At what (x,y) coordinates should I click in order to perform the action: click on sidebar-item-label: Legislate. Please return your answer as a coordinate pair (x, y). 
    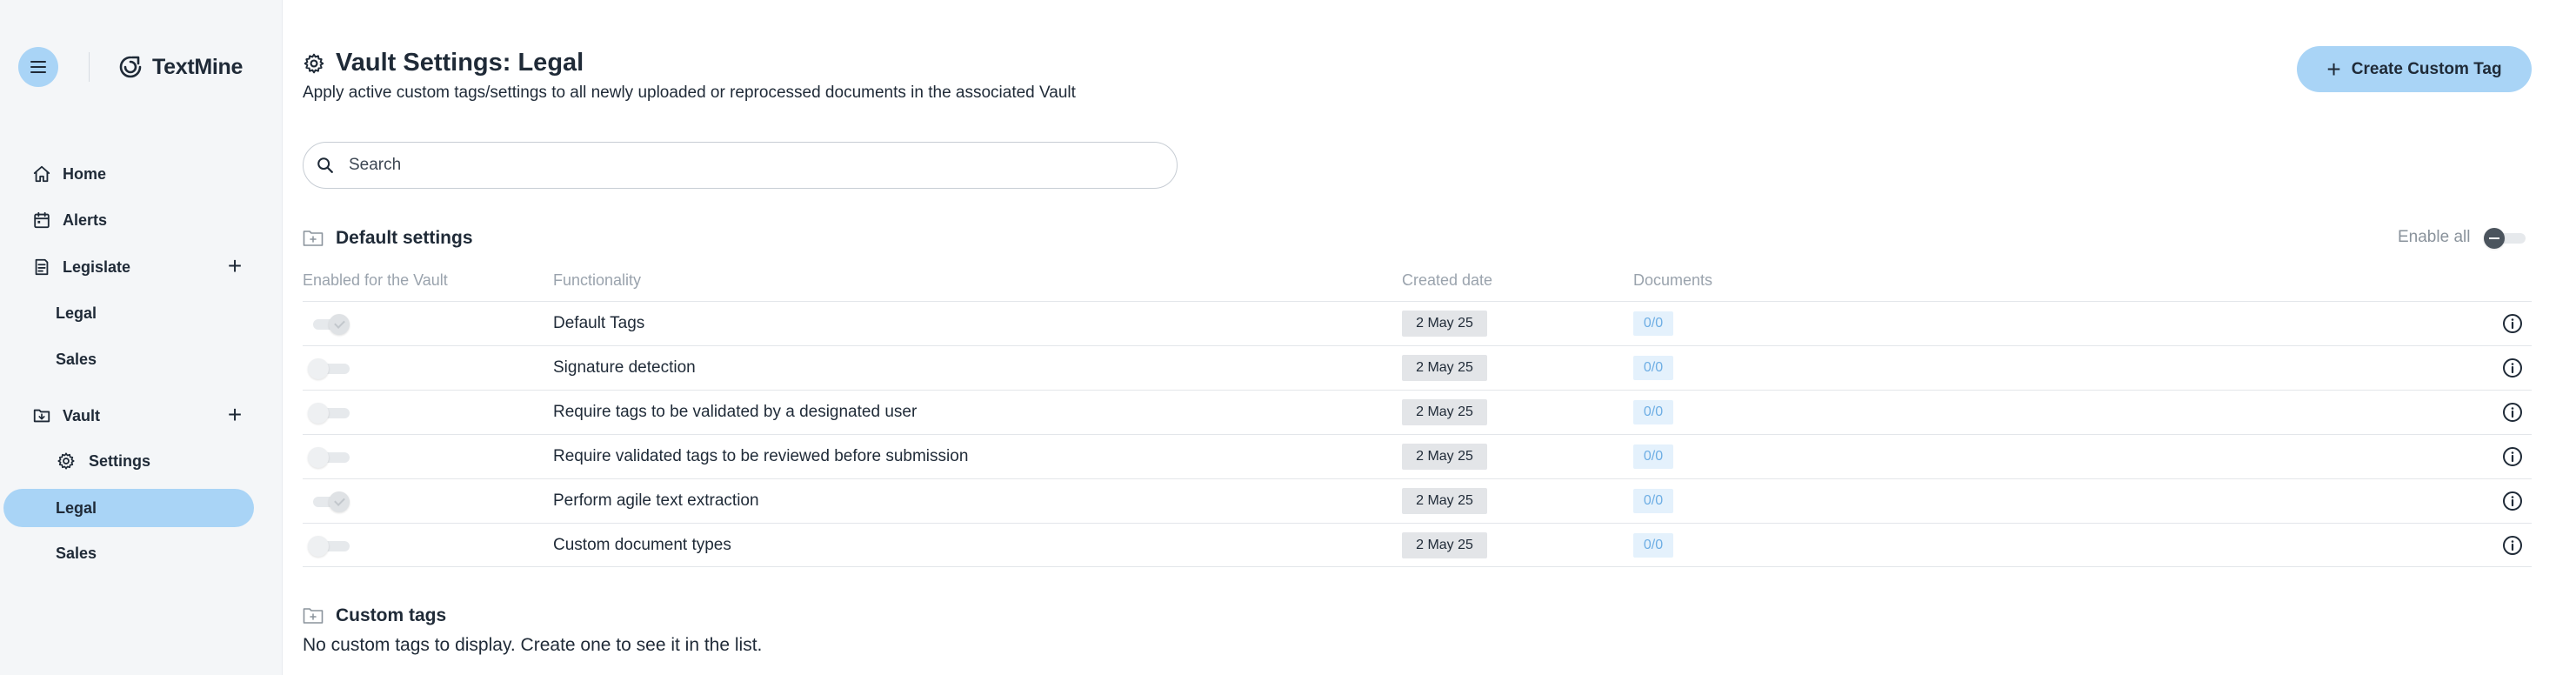
    Looking at the image, I should click on (97, 266).